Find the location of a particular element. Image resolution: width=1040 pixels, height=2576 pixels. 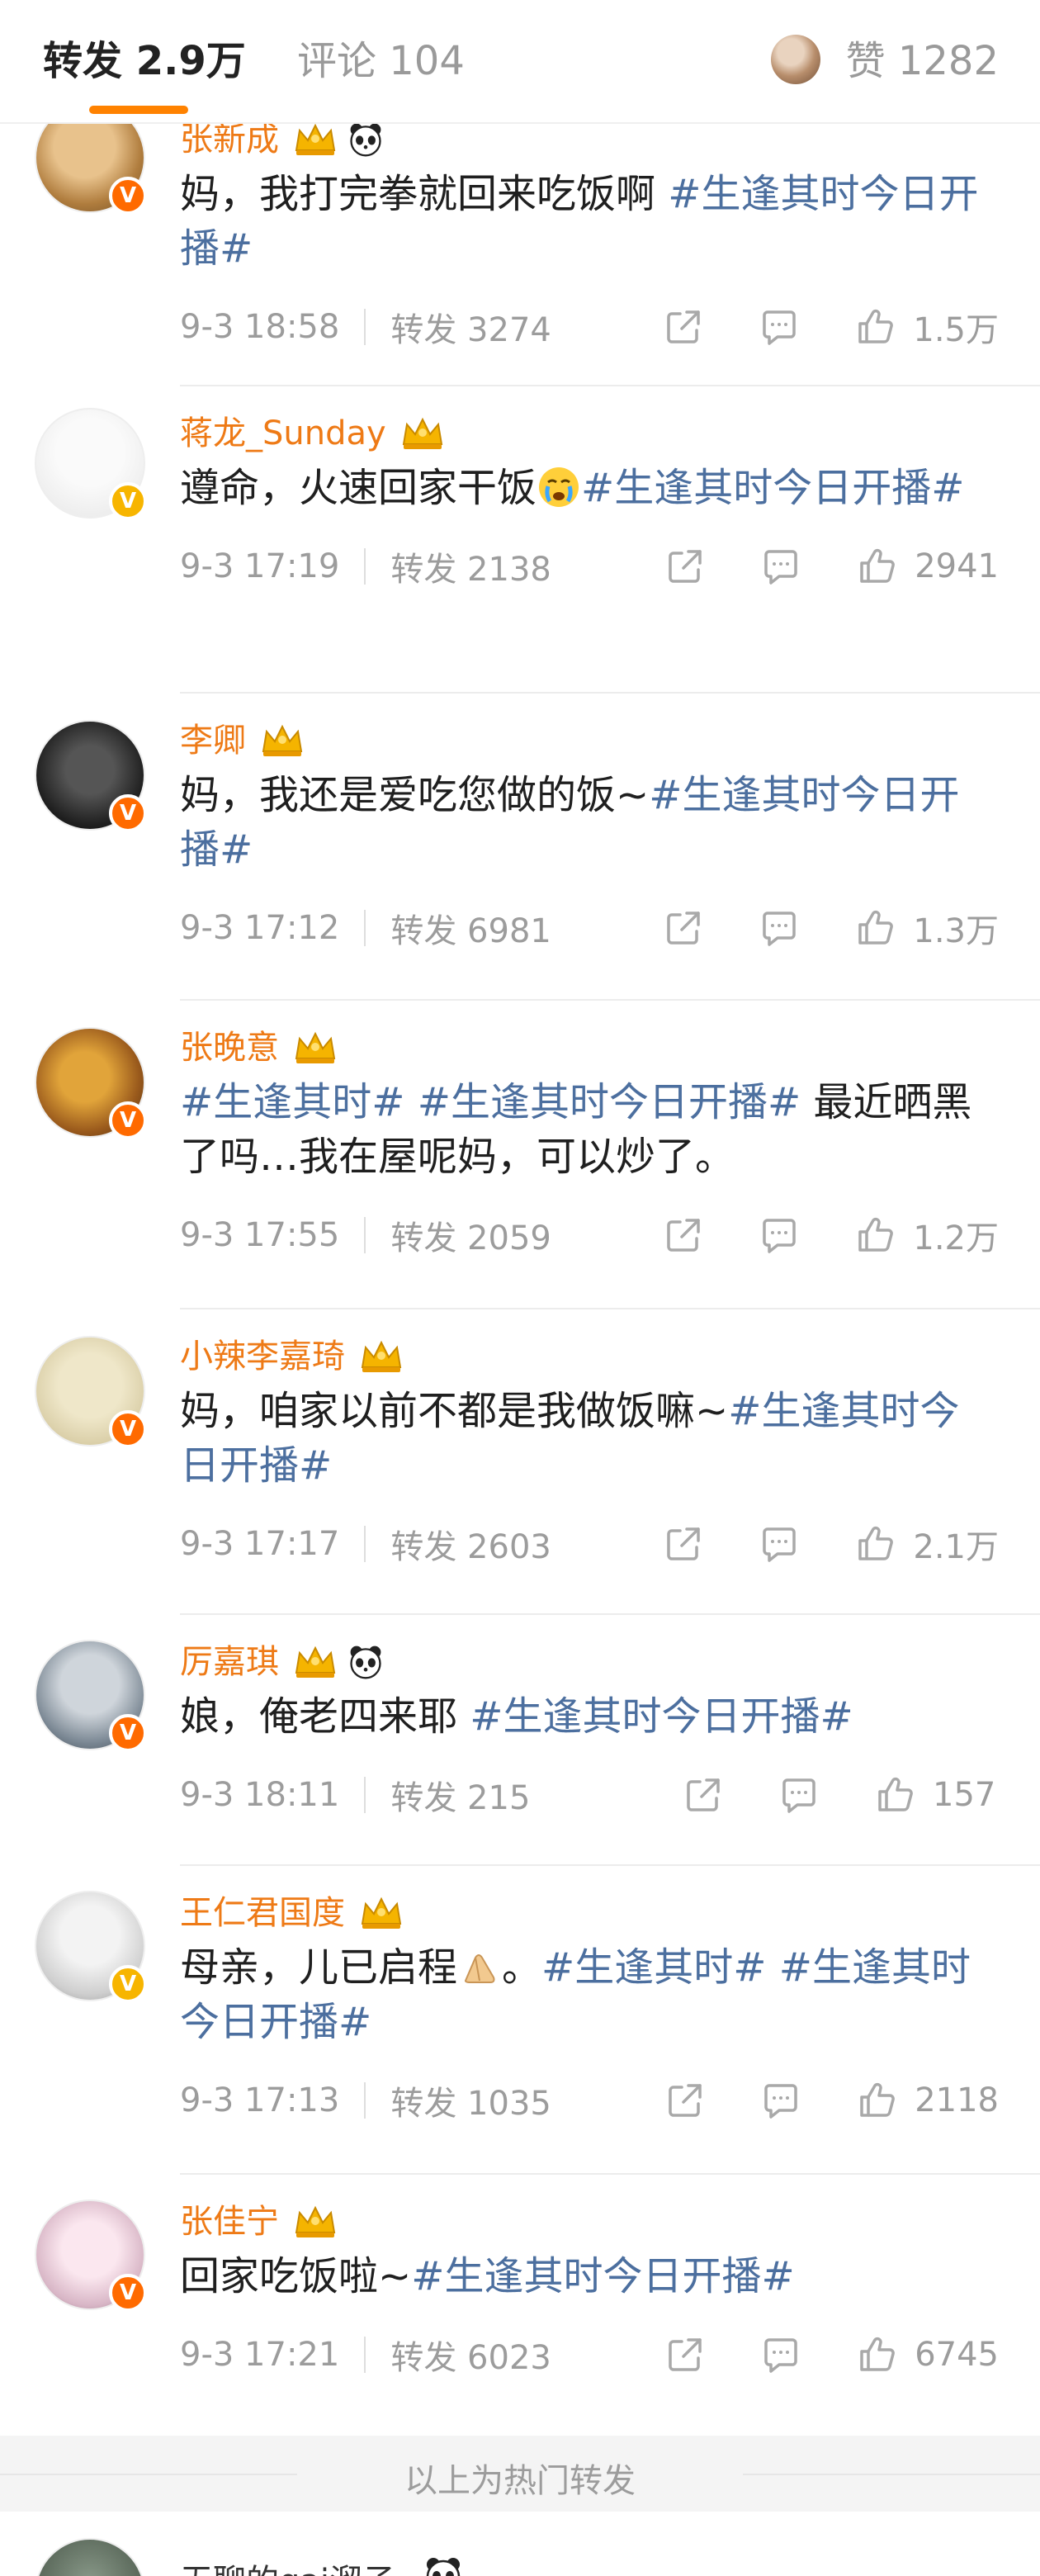

repost-count: 转发 3274 is located at coordinates (470, 330).